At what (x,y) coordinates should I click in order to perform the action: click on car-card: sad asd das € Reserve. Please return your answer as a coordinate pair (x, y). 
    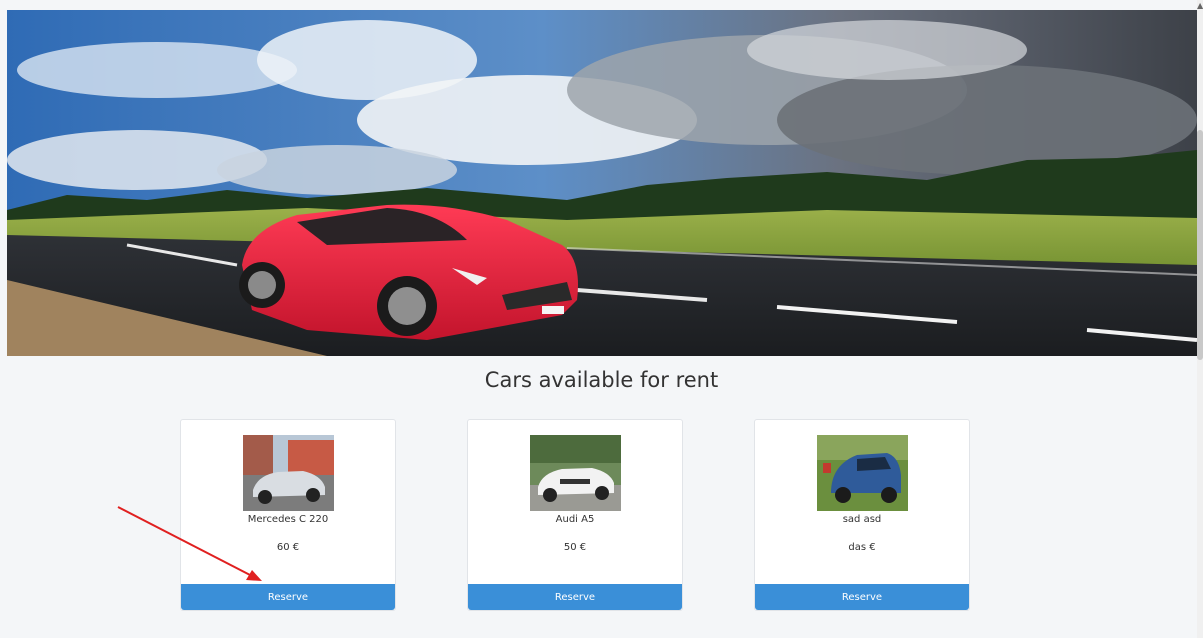
    Looking at the image, I should click on (862, 515).